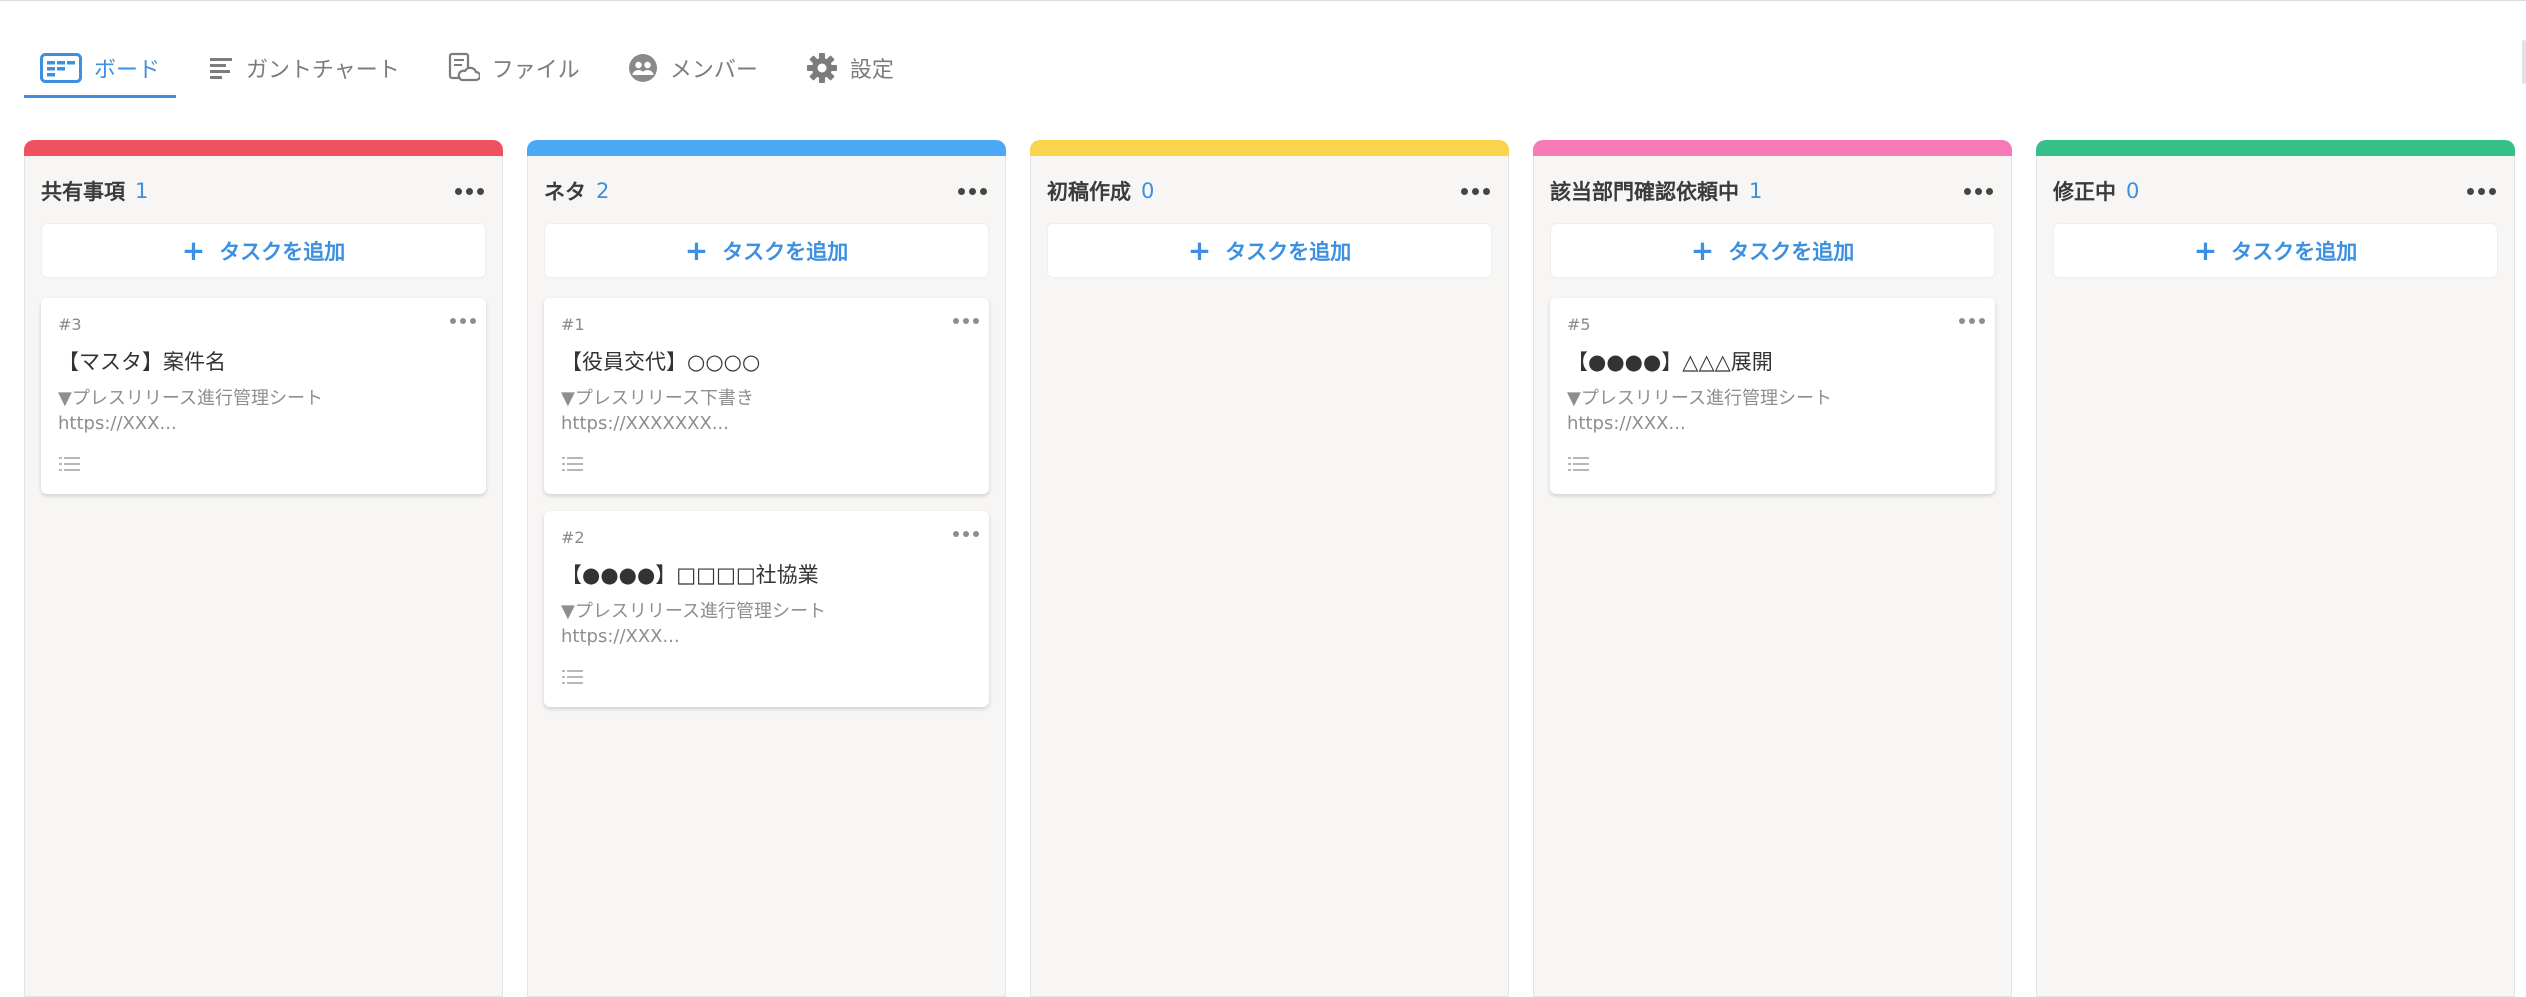 The width and height of the screenshot is (2526, 997). What do you see at coordinates (2084, 192) in the screenshot?
I see `column-title: 修正中` at bounding box center [2084, 192].